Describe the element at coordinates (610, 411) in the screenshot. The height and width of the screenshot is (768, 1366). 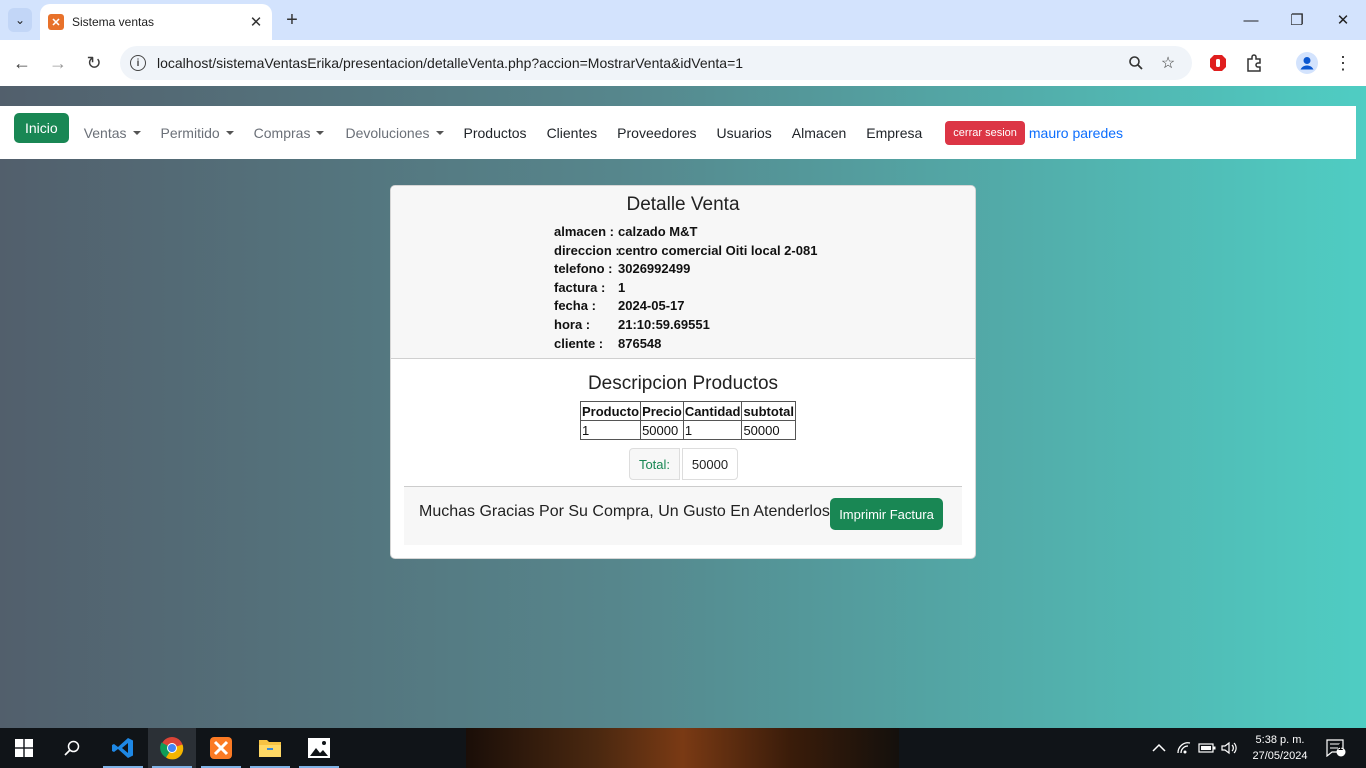
I see `column-header: Producto` at that location.